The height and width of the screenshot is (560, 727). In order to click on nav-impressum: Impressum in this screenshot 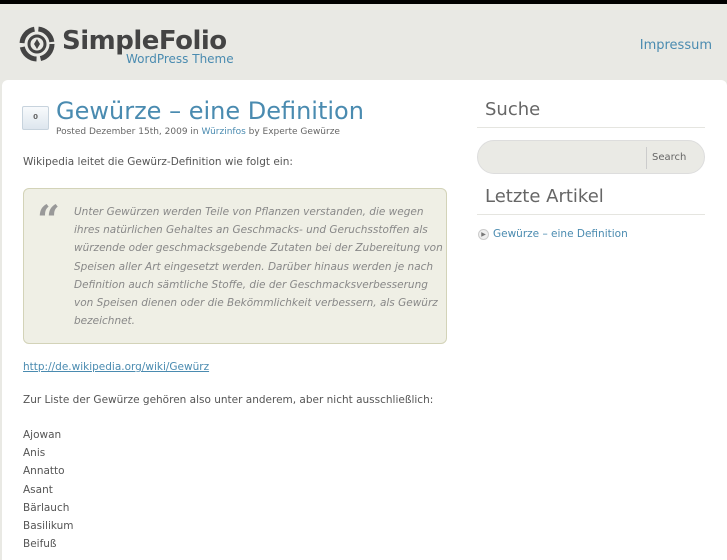, I will do `click(676, 45)`.